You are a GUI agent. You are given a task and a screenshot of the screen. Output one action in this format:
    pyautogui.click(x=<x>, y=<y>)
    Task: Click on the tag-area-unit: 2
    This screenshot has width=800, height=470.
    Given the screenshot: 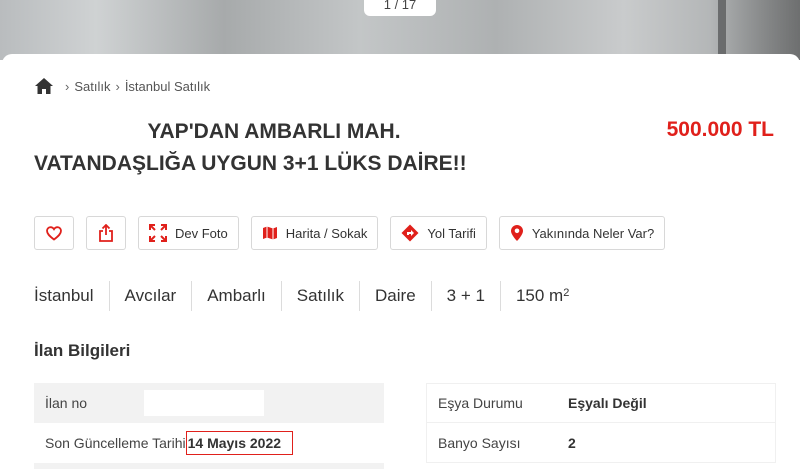 What is the action you would take?
    pyautogui.click(x=566, y=293)
    